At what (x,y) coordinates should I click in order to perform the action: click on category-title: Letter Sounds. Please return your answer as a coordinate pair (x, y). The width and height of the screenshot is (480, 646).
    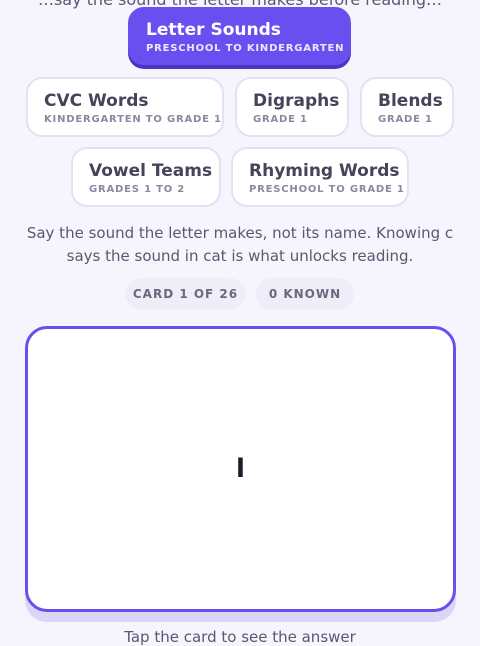
    Looking at the image, I should click on (213, 29).